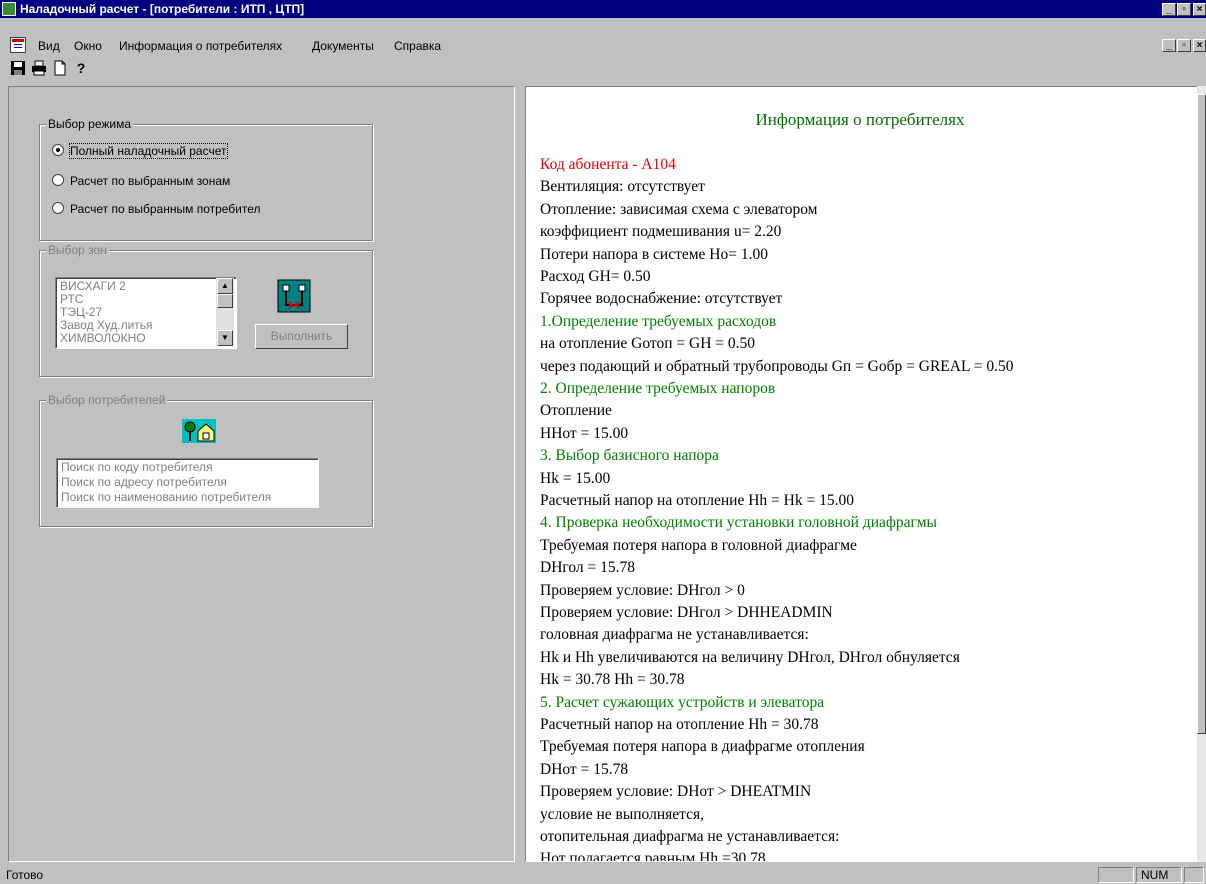 This screenshot has height=884, width=1206. Describe the element at coordinates (603, 875) in the screenshot. I see `status-bar: Готово NUM` at that location.